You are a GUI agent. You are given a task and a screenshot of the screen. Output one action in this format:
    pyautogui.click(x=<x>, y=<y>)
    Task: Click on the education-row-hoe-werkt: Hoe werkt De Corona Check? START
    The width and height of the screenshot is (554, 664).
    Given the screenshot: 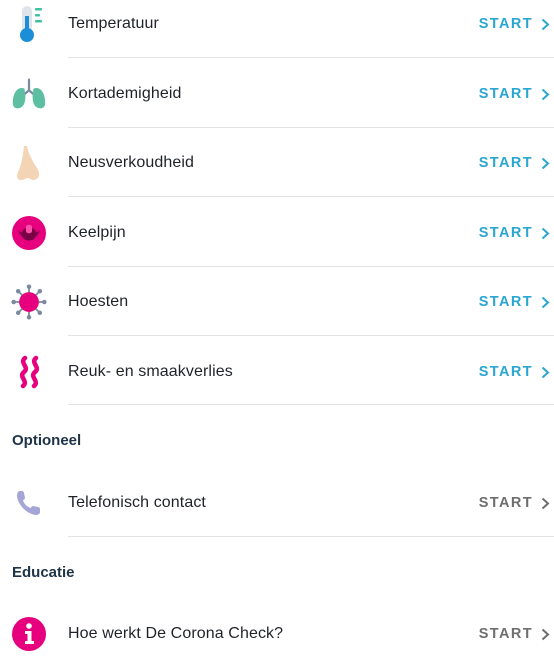 What is the action you would take?
    pyautogui.click(x=277, y=634)
    